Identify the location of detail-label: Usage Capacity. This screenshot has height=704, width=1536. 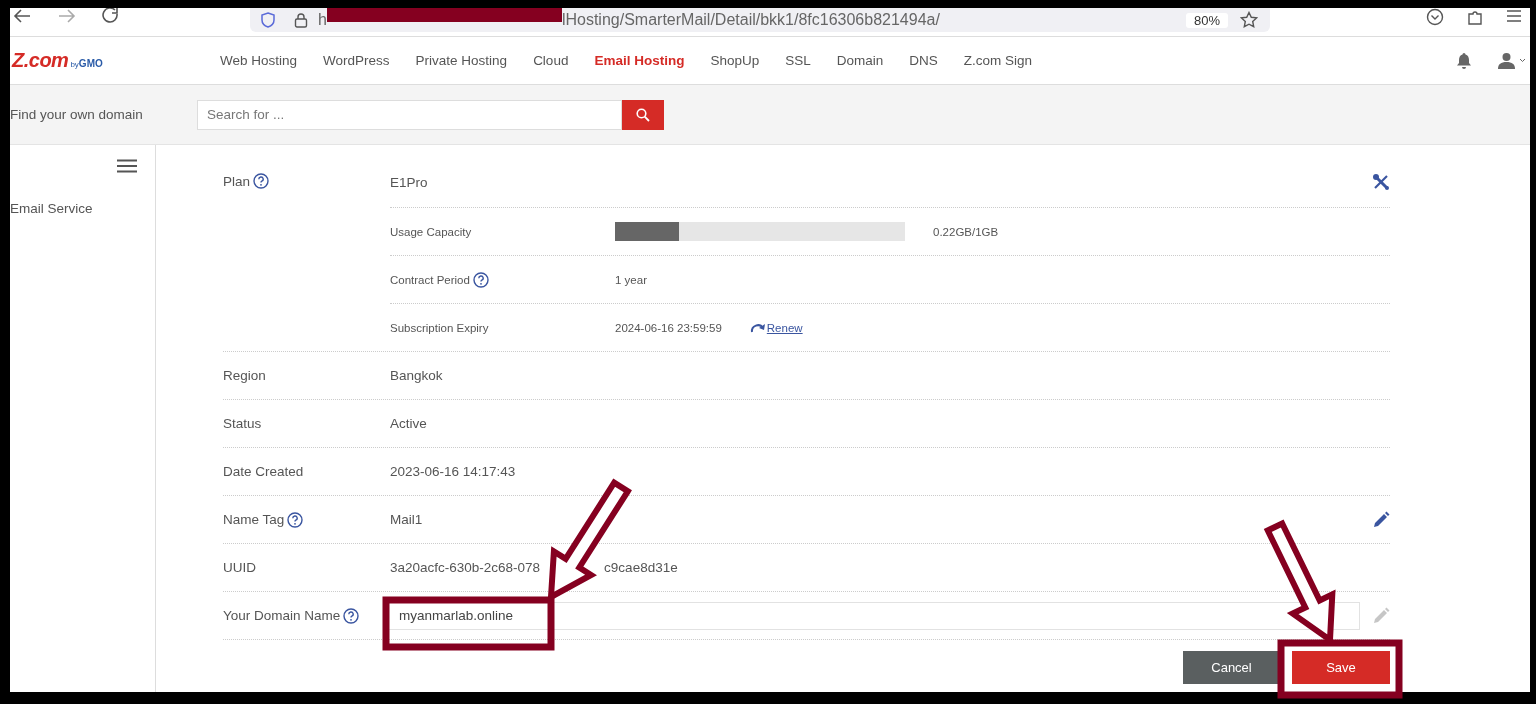
(431, 231).